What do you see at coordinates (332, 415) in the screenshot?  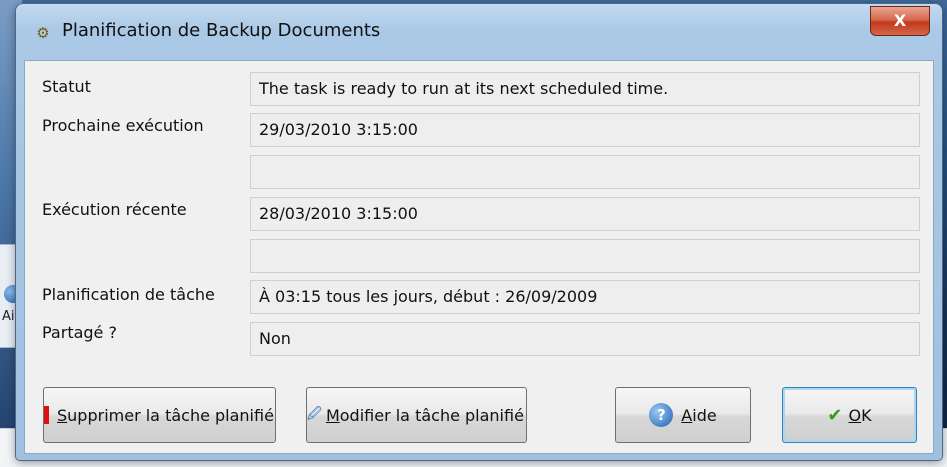 I see `modify-task-mnemonic: M` at bounding box center [332, 415].